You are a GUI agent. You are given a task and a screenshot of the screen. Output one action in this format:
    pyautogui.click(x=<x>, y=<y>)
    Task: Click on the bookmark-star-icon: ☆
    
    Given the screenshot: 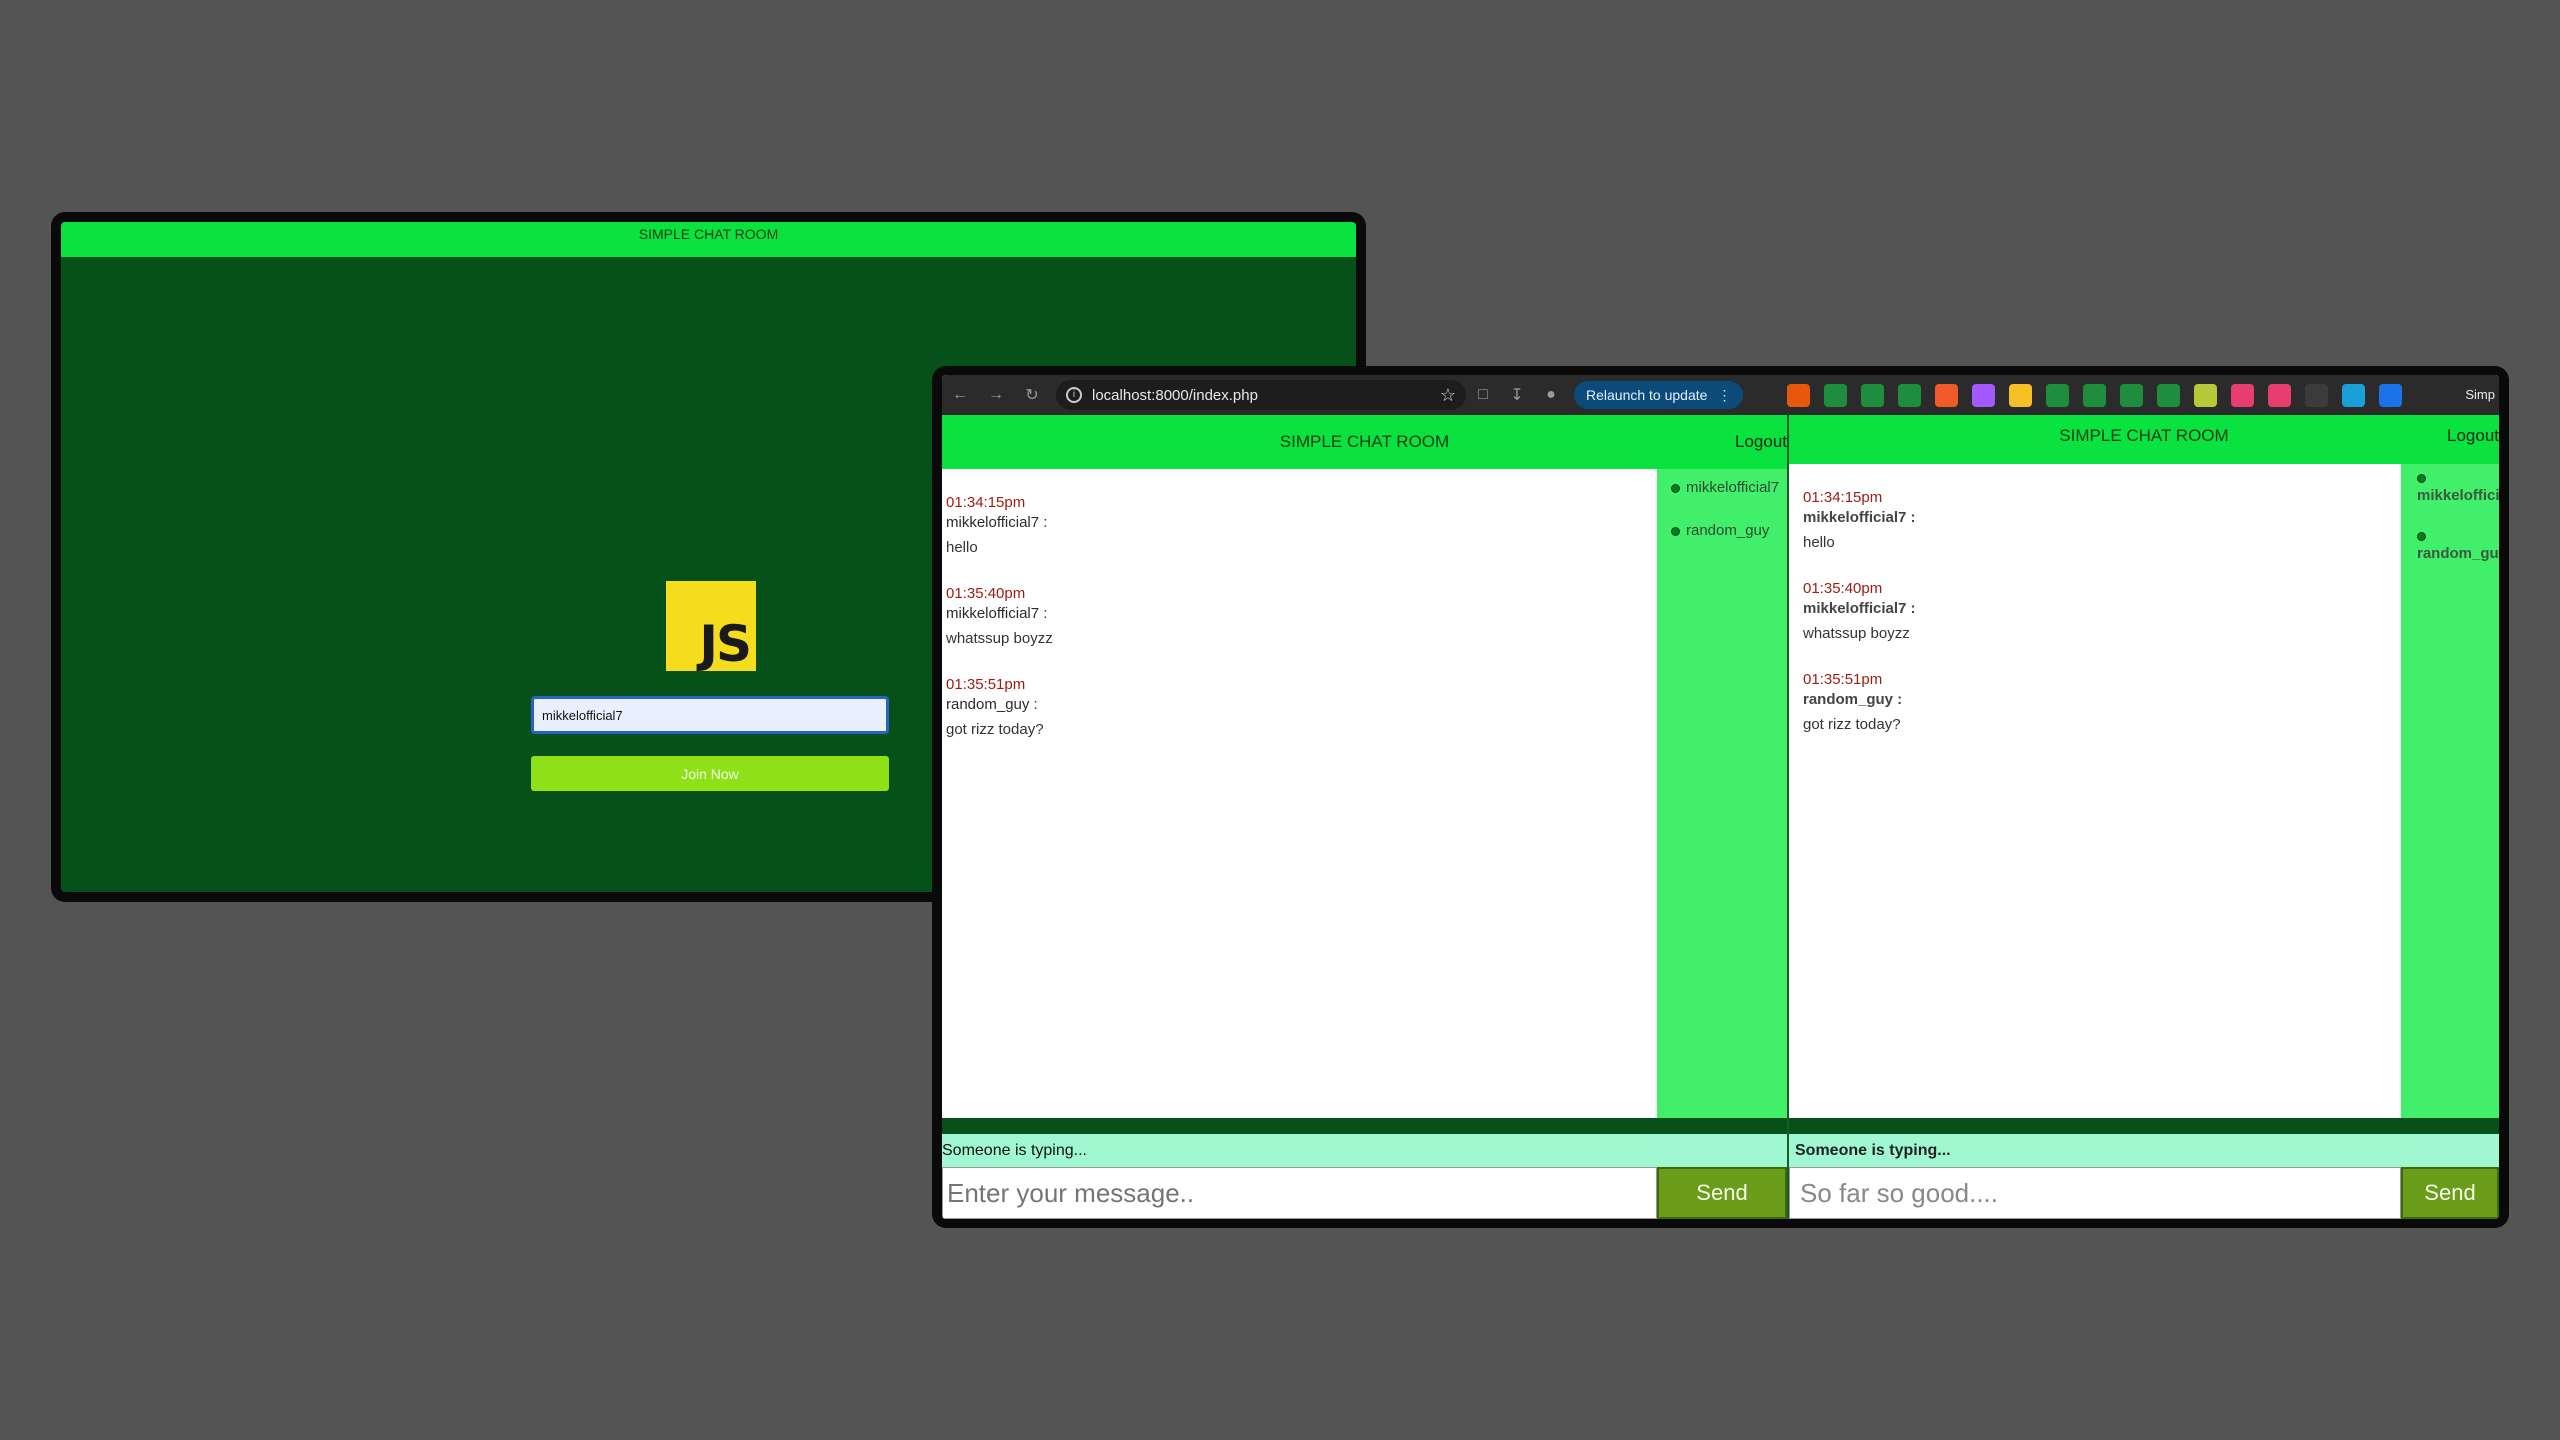 What is the action you would take?
    pyautogui.click(x=1448, y=395)
    